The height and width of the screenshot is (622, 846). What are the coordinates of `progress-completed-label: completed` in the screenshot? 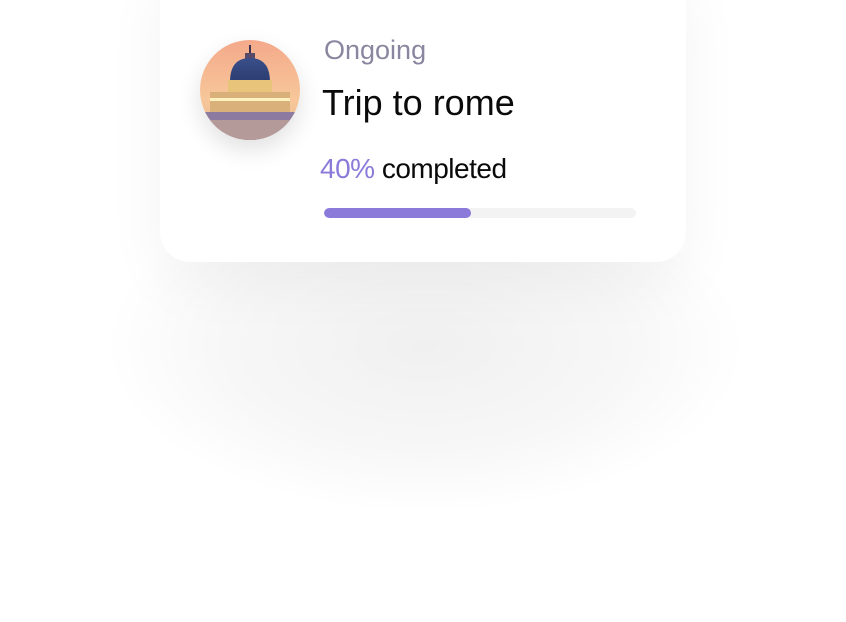 It's located at (444, 168).